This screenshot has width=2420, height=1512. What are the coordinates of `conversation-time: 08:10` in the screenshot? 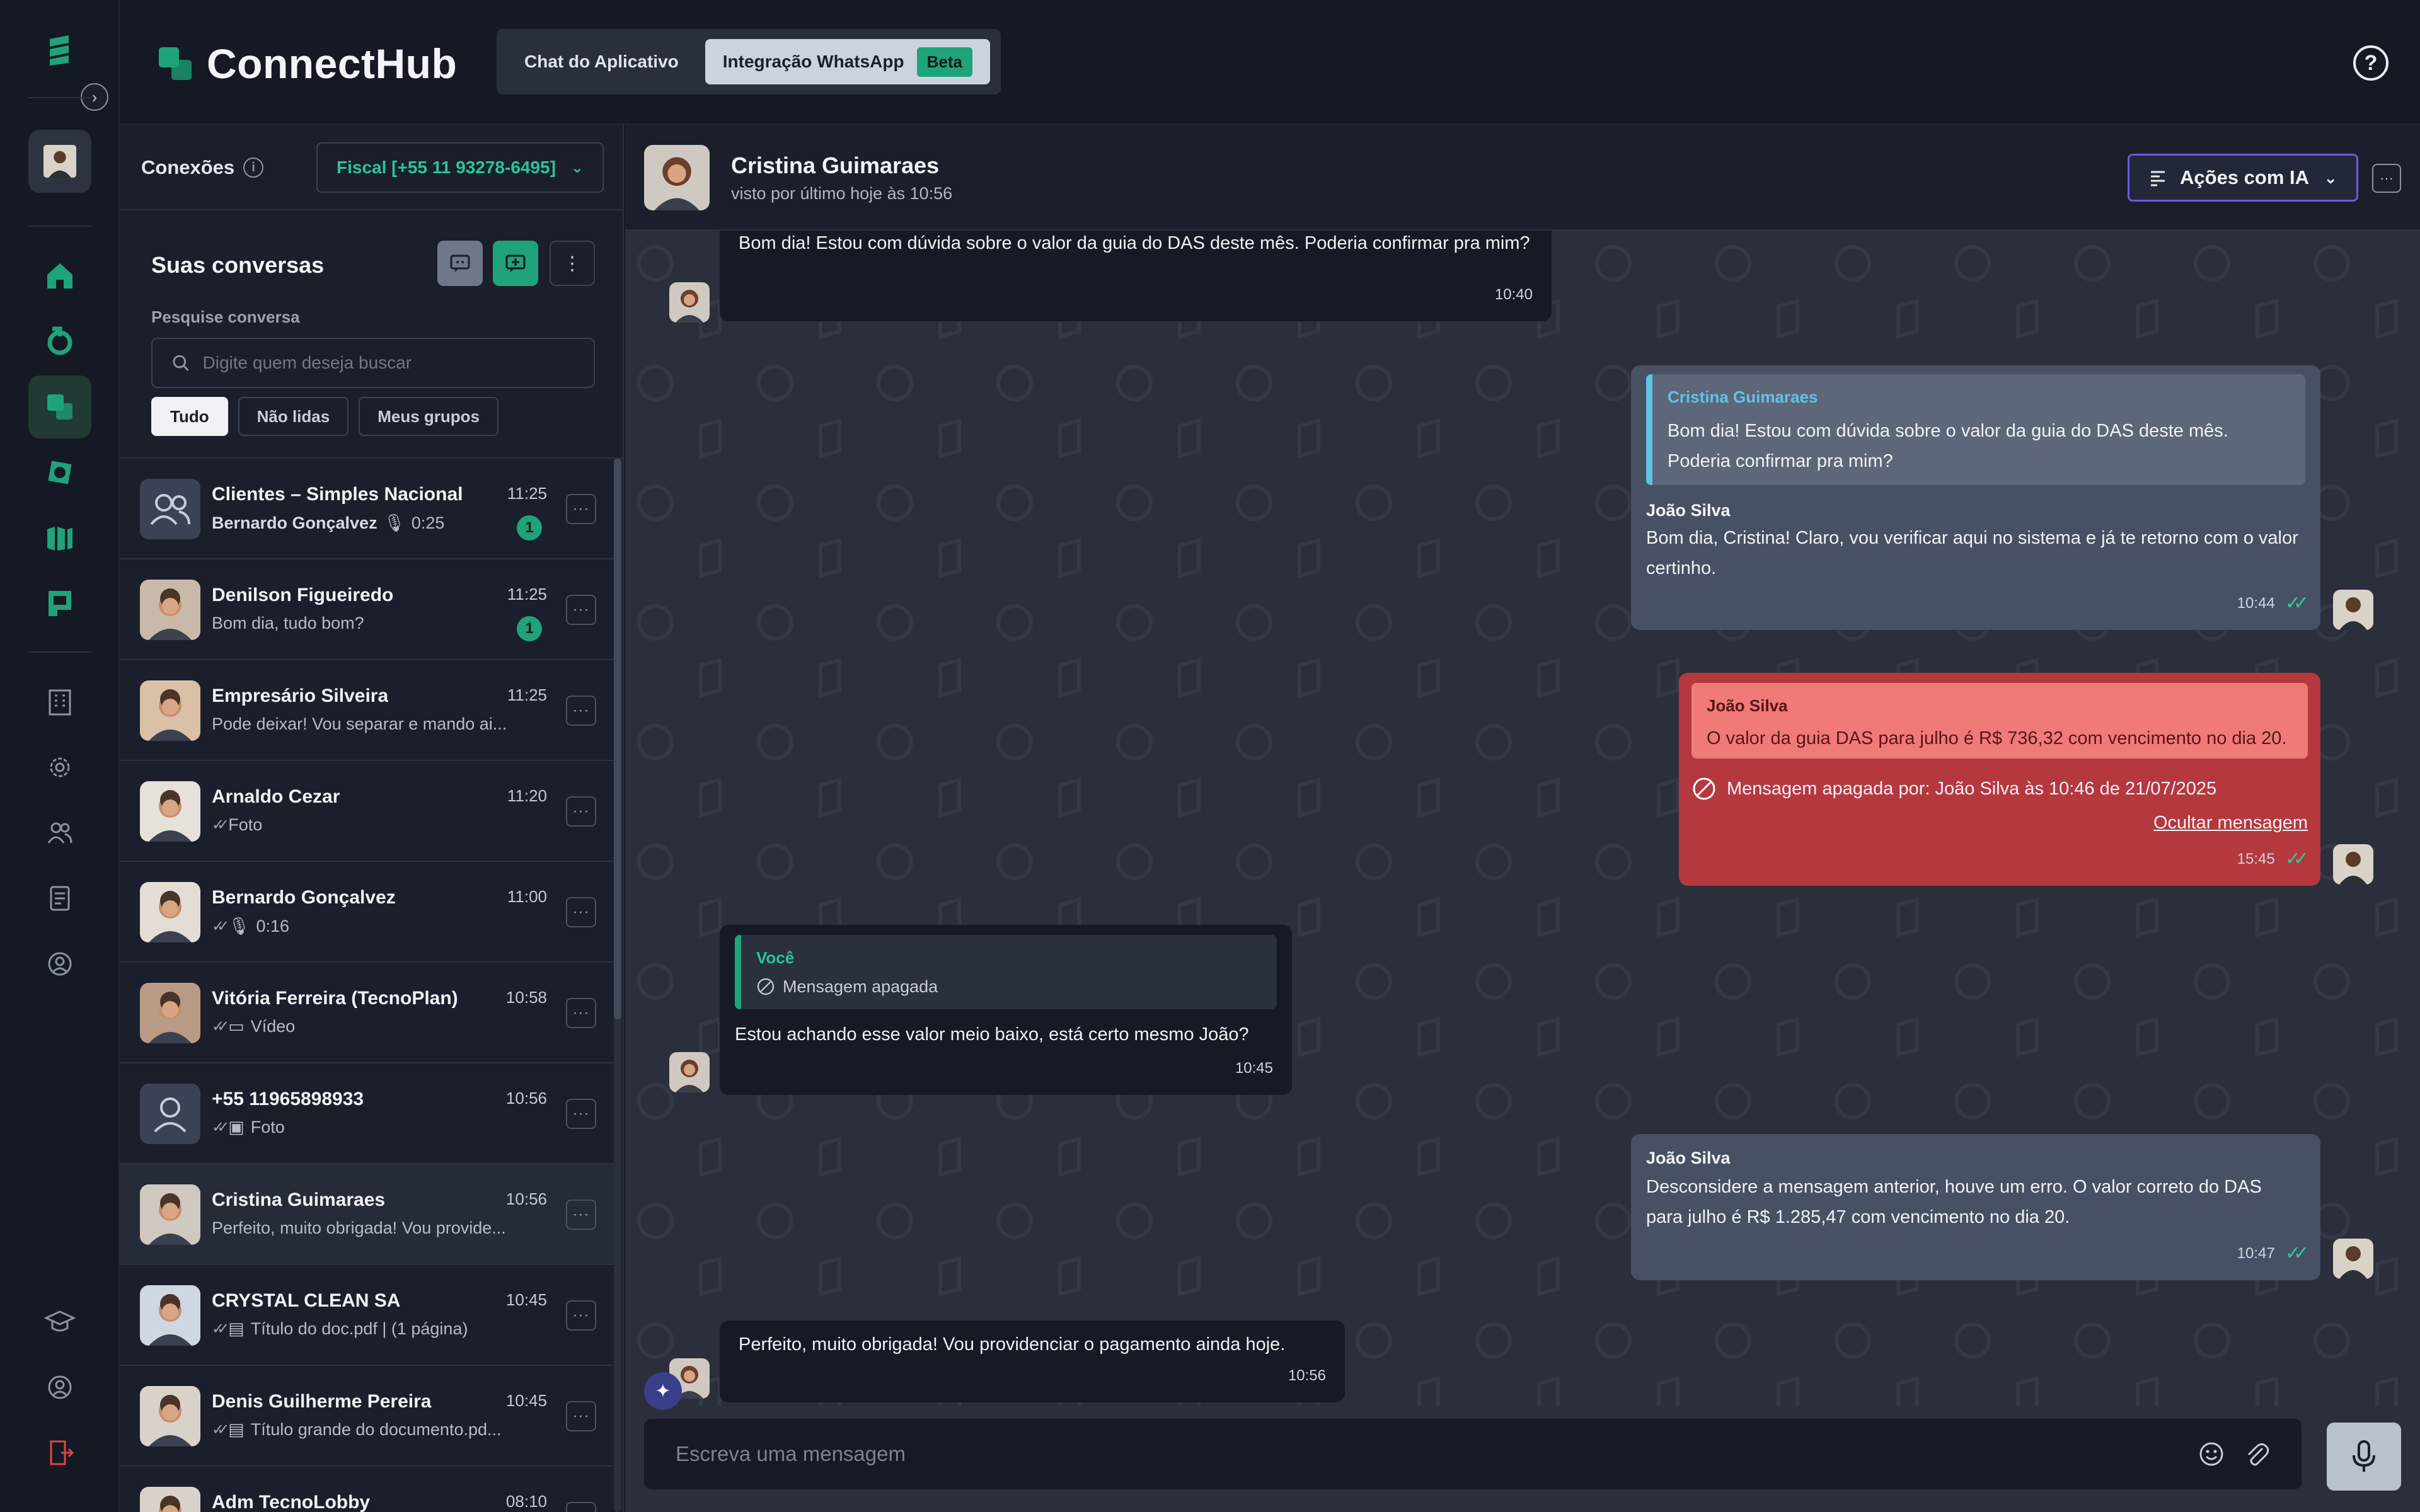 It's located at (526, 1501).